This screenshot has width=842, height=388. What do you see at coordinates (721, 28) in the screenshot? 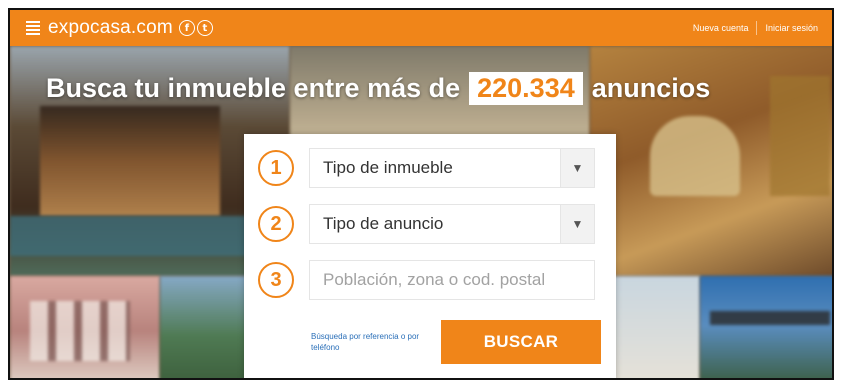
I see `new-account-link: Nueva cuenta` at bounding box center [721, 28].